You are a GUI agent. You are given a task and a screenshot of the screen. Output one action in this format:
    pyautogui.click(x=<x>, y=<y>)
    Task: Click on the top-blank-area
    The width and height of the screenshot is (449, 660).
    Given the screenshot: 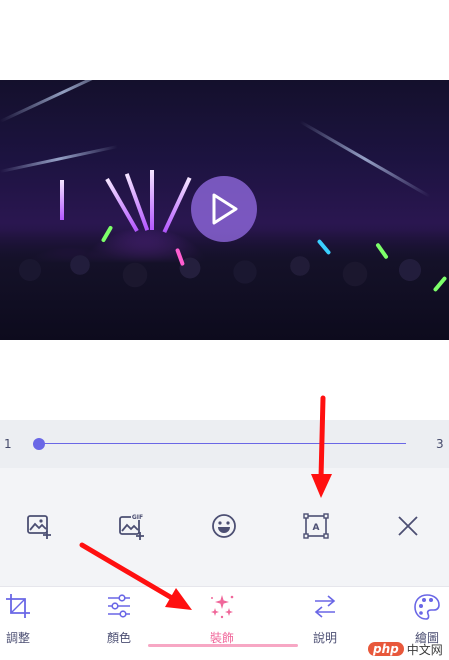 What is the action you would take?
    pyautogui.click(x=224, y=40)
    